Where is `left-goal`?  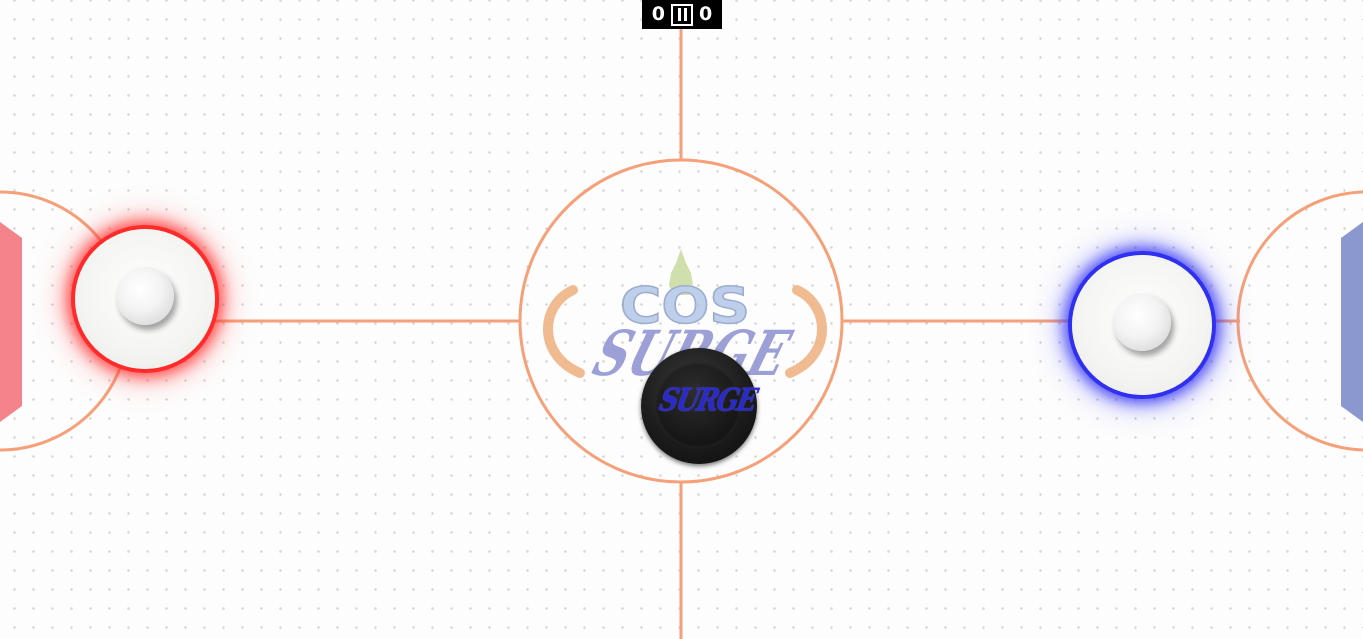
left-goal is located at coordinates (11, 322).